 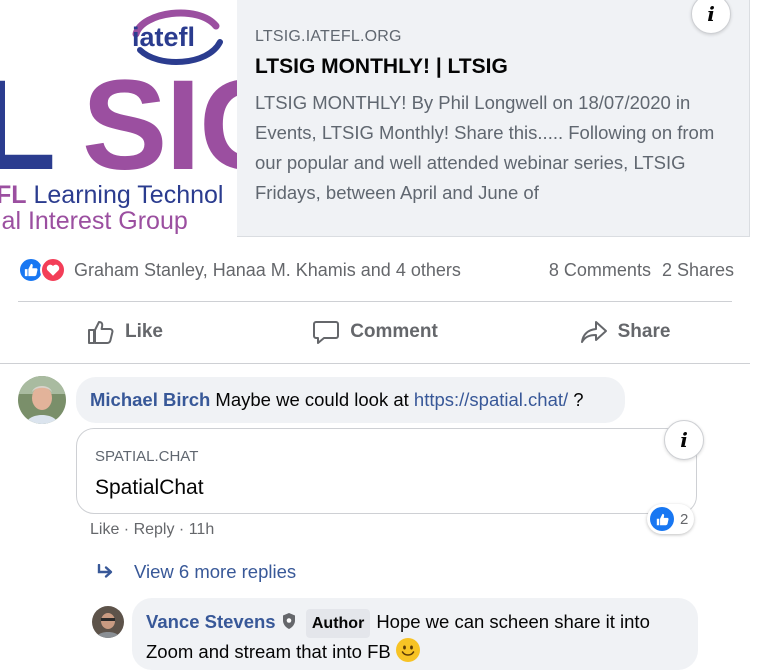 I want to click on michael-birch-avatar, so click(x=42, y=400).